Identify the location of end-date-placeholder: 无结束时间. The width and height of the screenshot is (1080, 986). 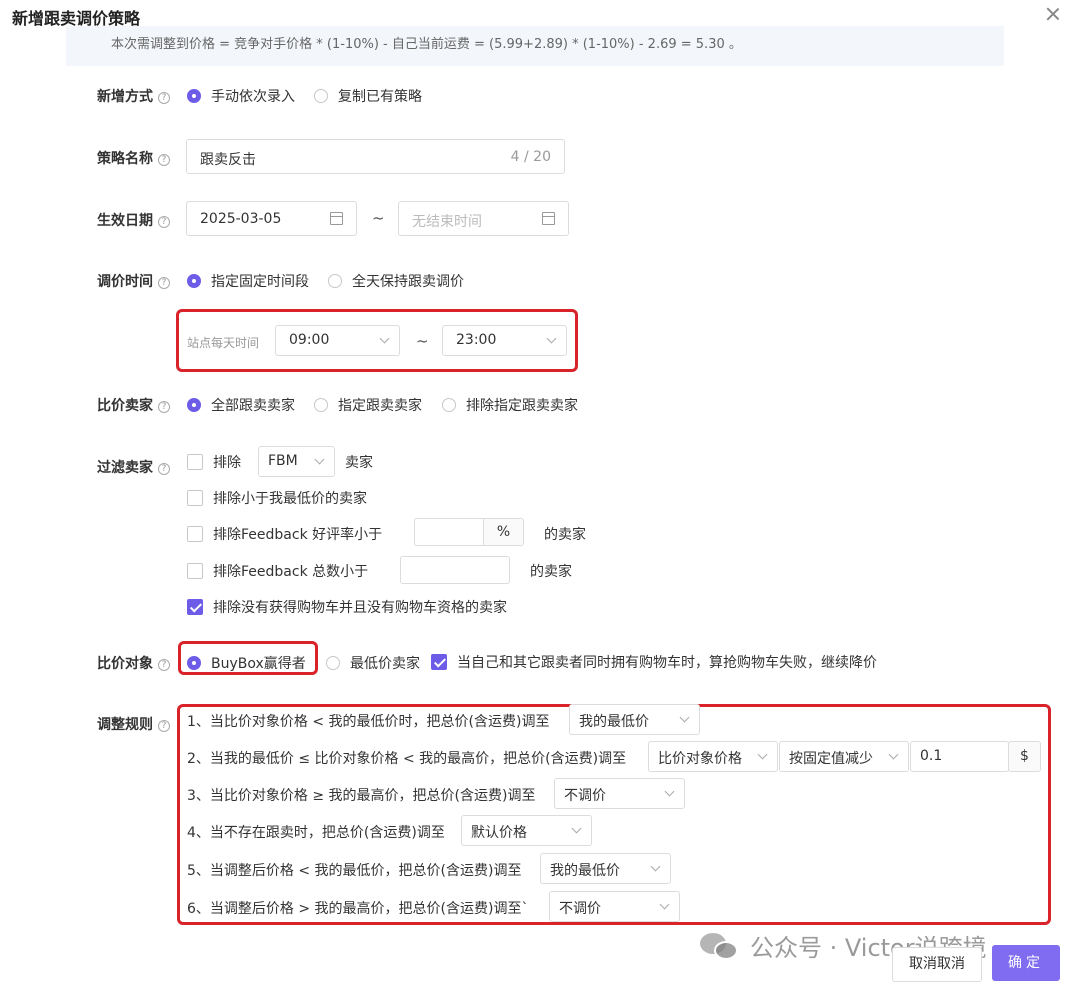
(447, 222).